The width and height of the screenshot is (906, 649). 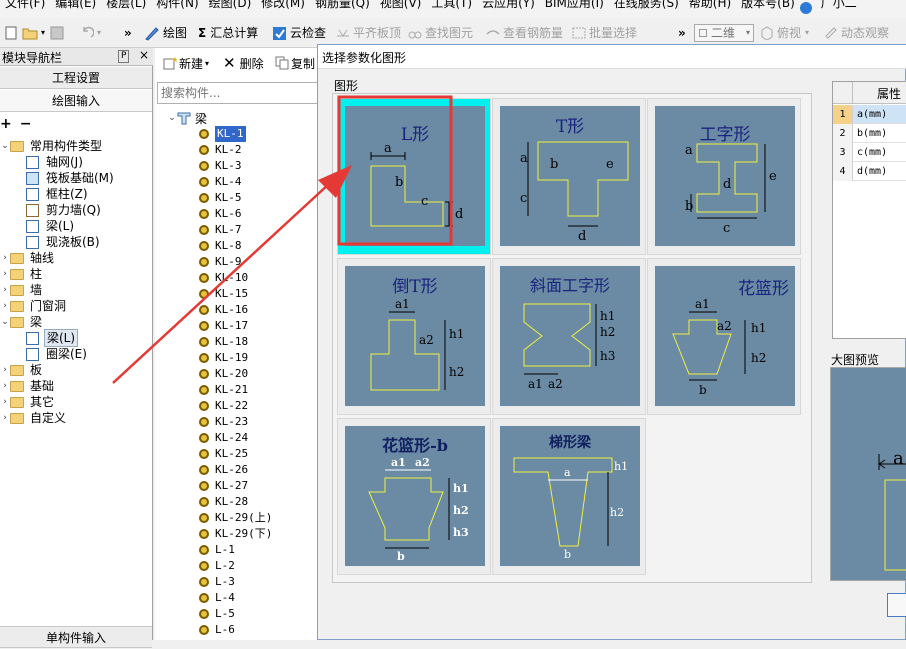 I want to click on project-settings-button: 工程设置, so click(x=76, y=78).